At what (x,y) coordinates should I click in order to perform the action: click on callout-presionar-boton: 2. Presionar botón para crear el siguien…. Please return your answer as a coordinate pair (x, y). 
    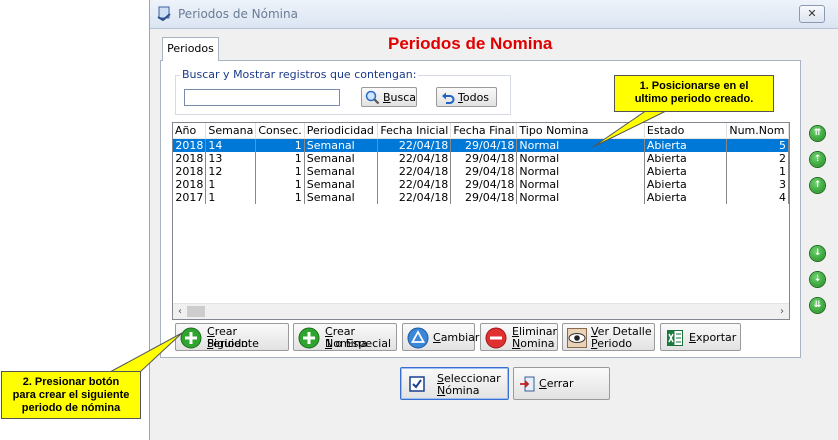
    Looking at the image, I should click on (71, 395).